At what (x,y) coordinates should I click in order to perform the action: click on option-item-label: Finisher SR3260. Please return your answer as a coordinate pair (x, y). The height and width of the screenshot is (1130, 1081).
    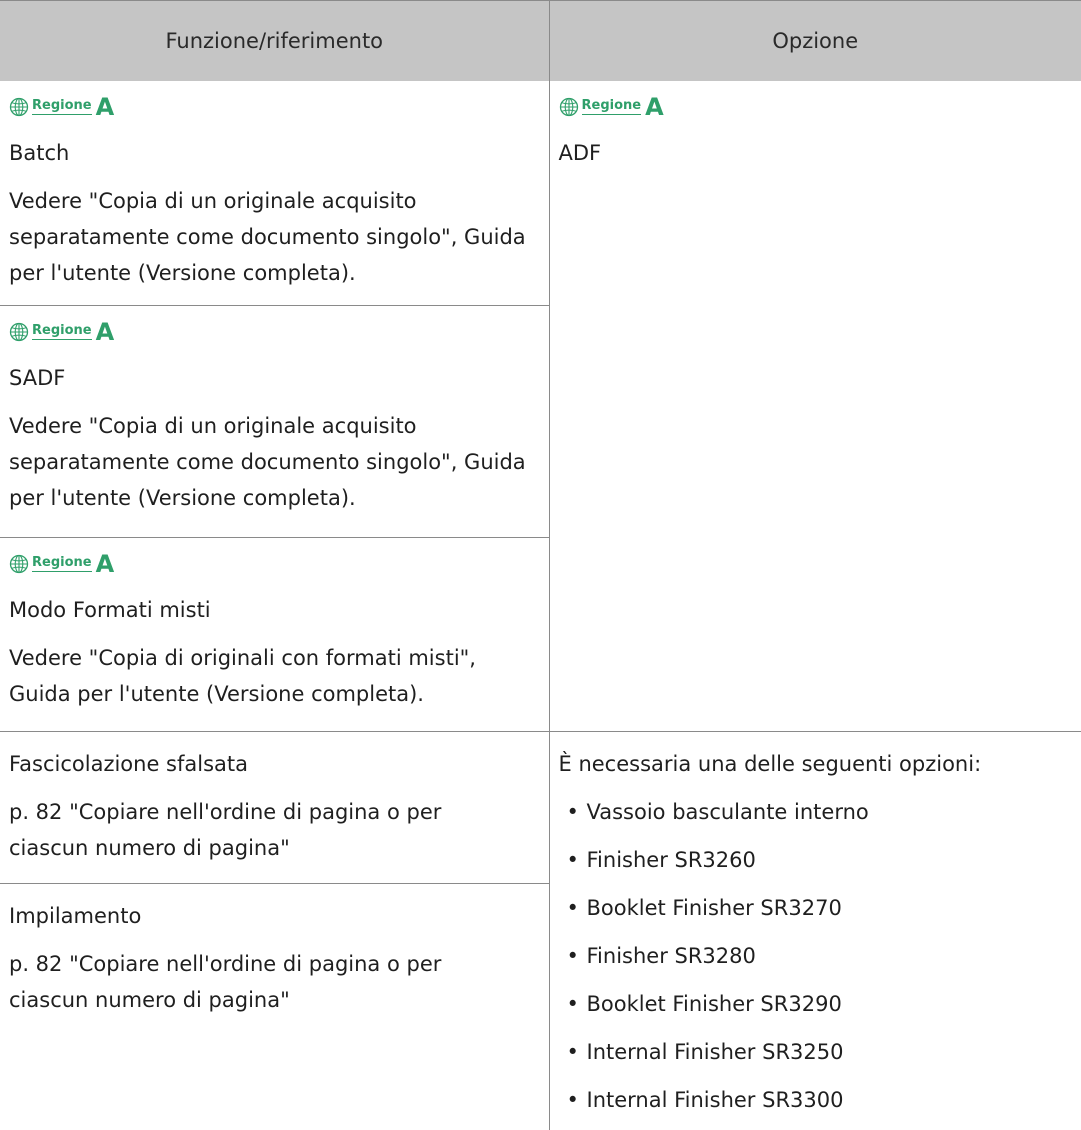
    Looking at the image, I should click on (671, 860).